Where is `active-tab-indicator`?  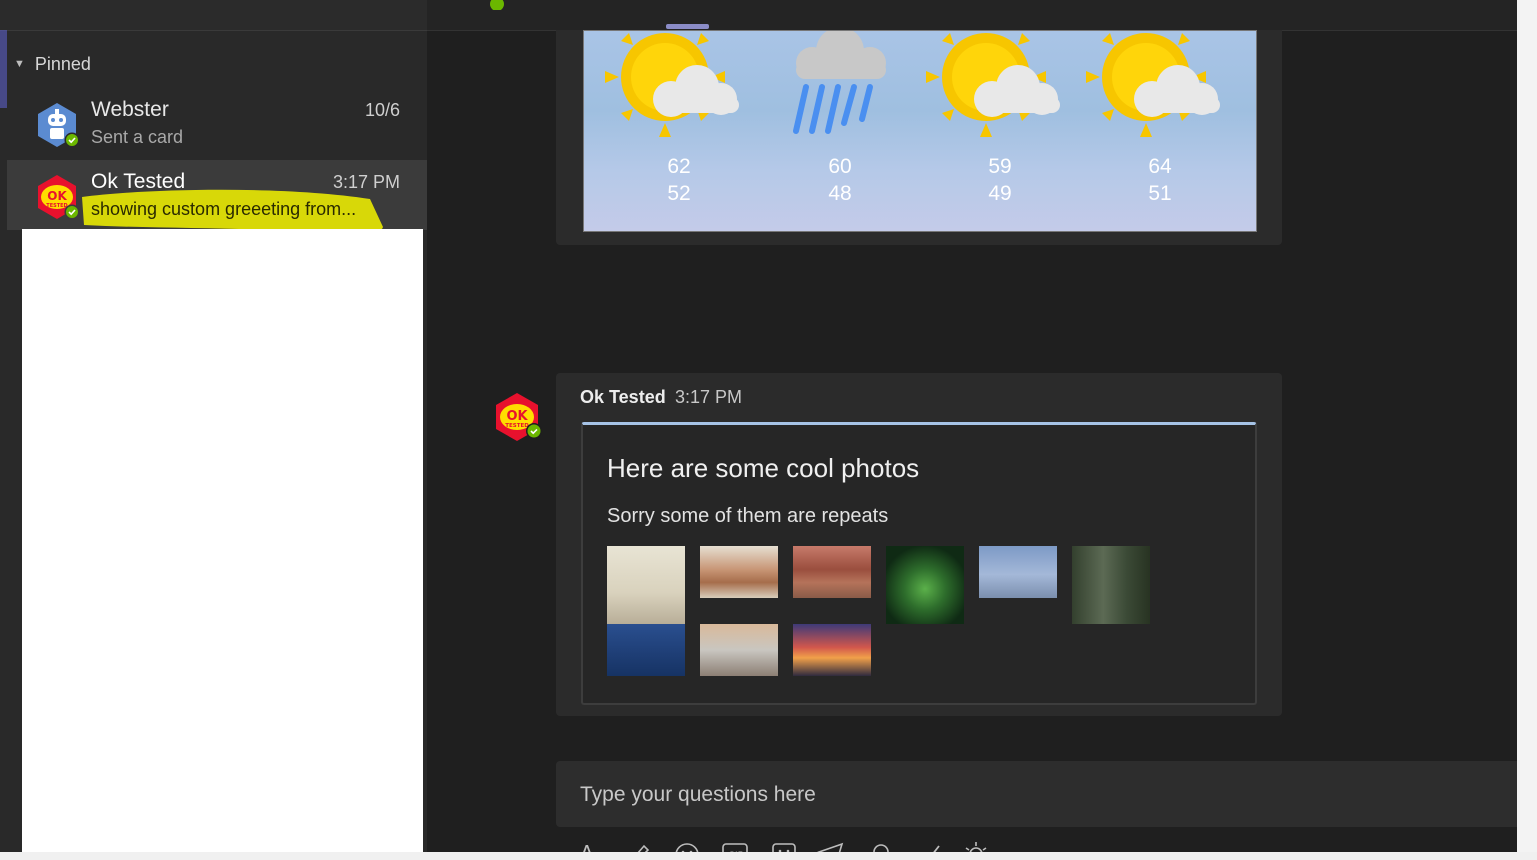 active-tab-indicator is located at coordinates (687, 26).